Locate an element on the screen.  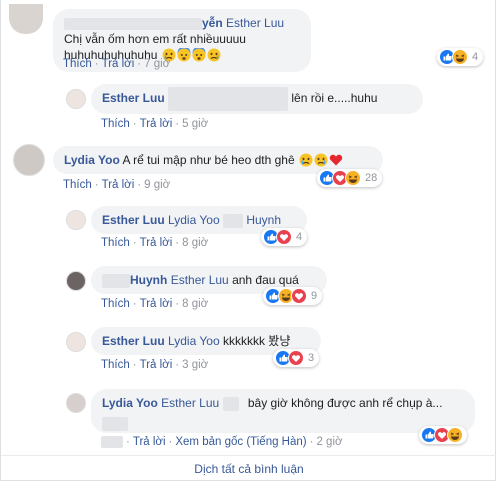
reaction-count: 3 is located at coordinates (311, 358).